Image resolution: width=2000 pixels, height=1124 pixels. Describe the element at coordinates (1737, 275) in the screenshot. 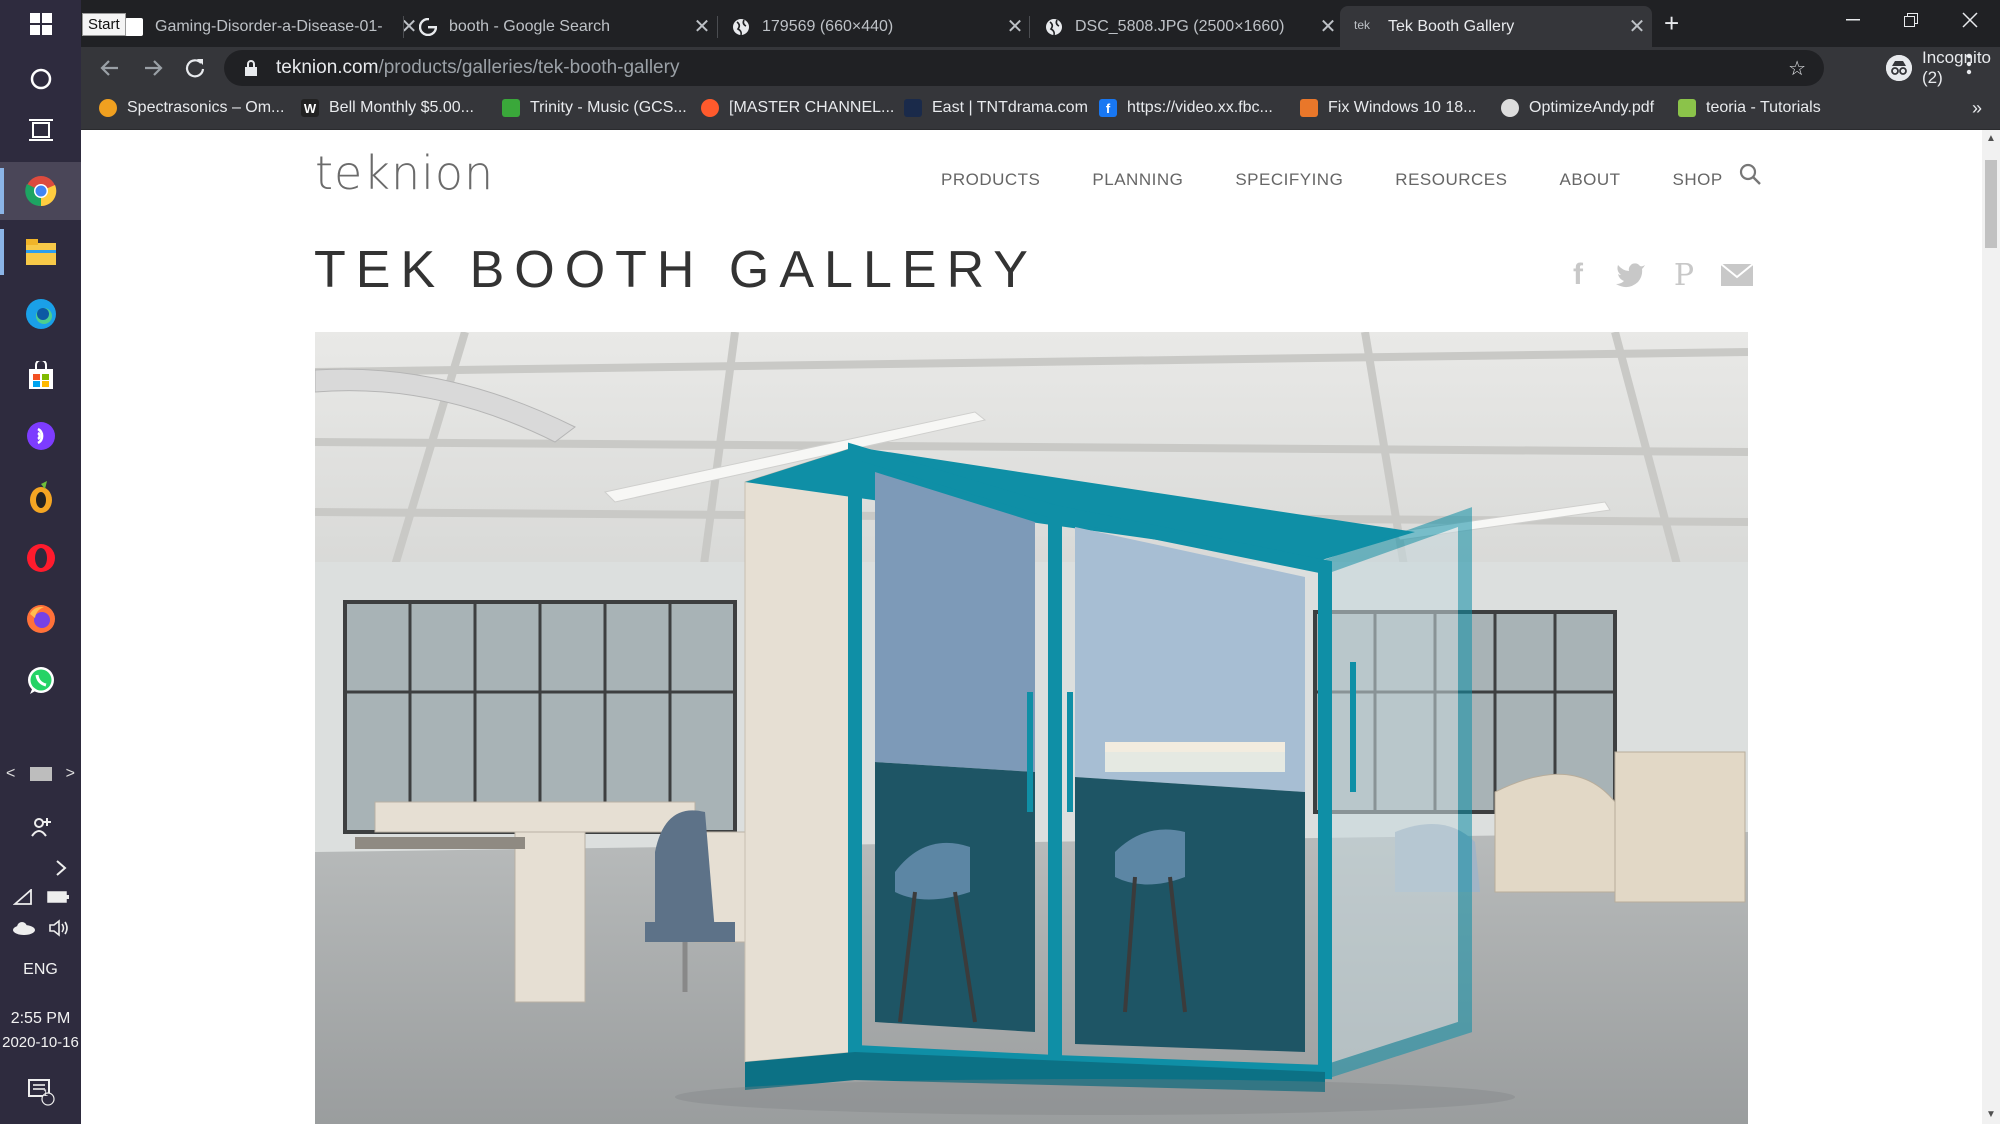

I see `email-share-icon` at that location.